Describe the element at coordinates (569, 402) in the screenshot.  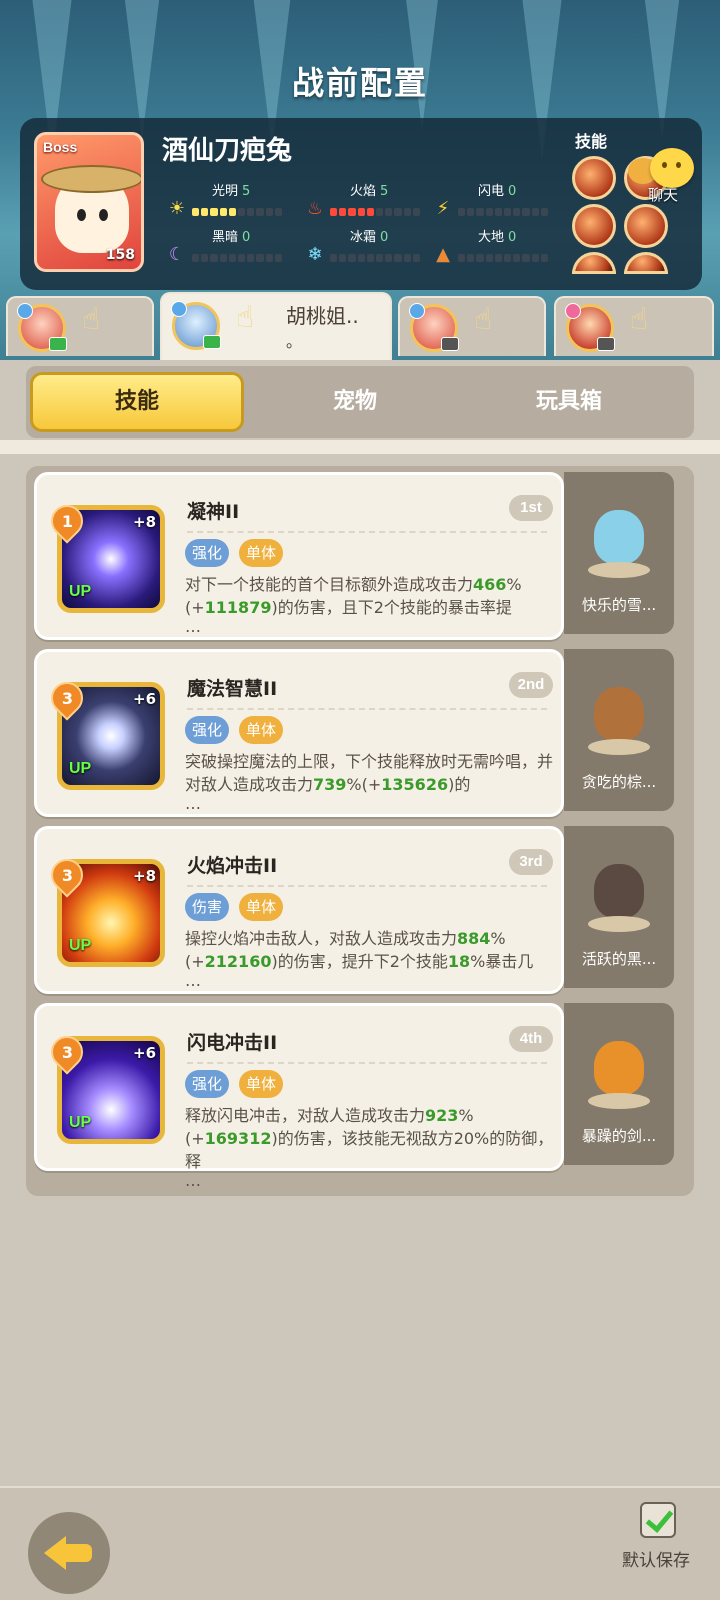
I see `tab-toybox: 玩具箱` at that location.